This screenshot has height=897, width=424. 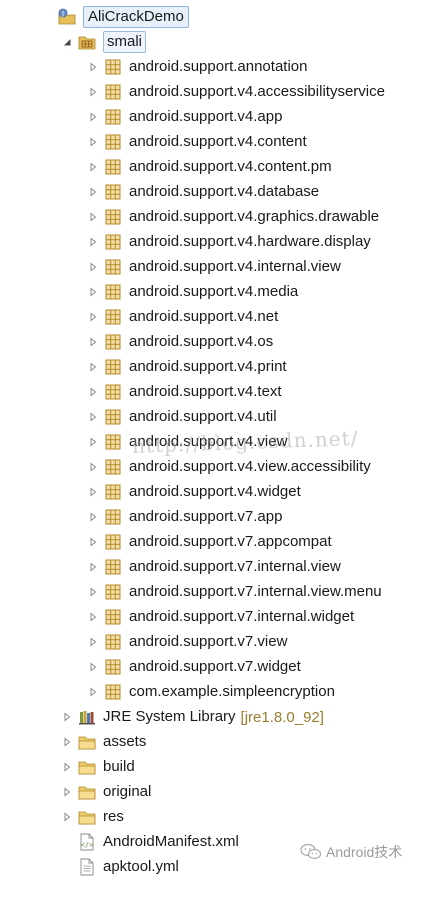 I want to click on tree-item-label: android.support.v4.hardware.display, so click(x=250, y=241).